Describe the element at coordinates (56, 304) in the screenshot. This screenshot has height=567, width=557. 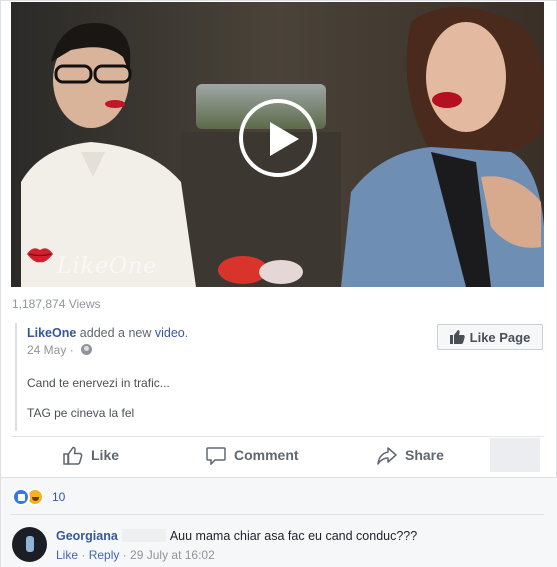
I see `view-count: 1,187,874 Views` at that location.